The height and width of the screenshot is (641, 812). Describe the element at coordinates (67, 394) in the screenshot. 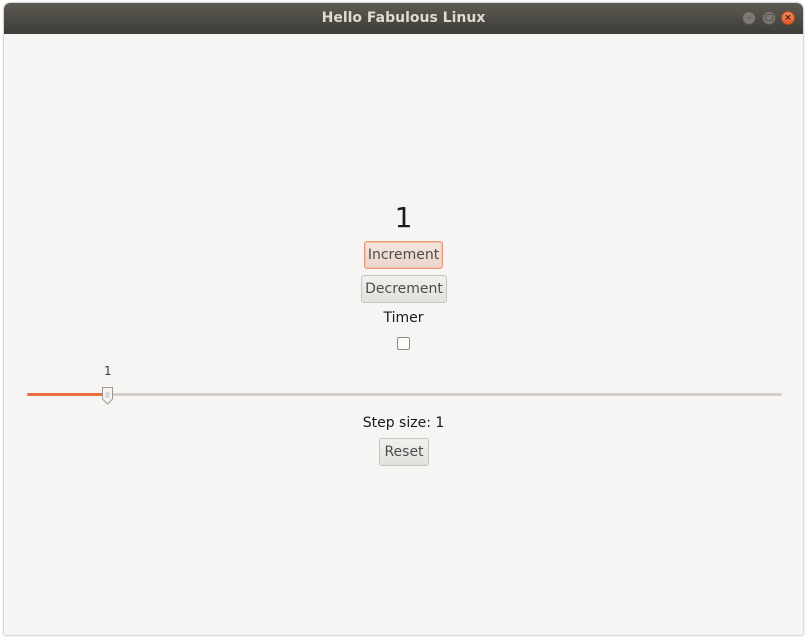

I see `slider-fill` at that location.